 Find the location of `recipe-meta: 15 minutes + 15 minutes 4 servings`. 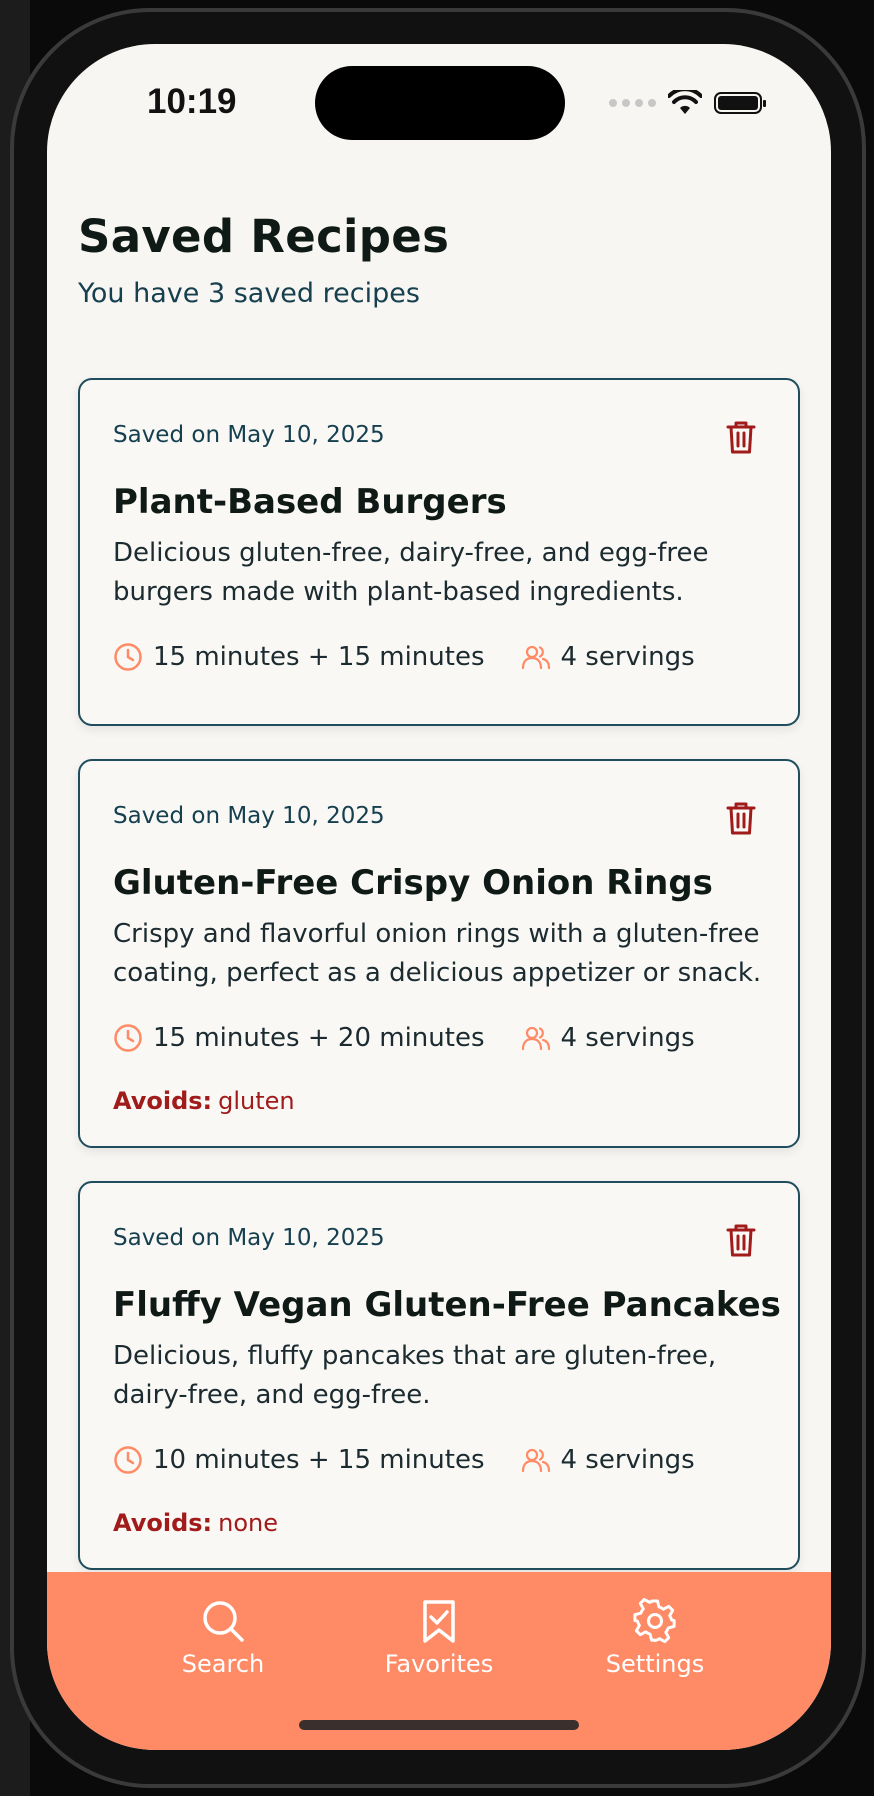

recipe-meta: 15 minutes + 15 minutes 4 servings is located at coordinates (404, 657).